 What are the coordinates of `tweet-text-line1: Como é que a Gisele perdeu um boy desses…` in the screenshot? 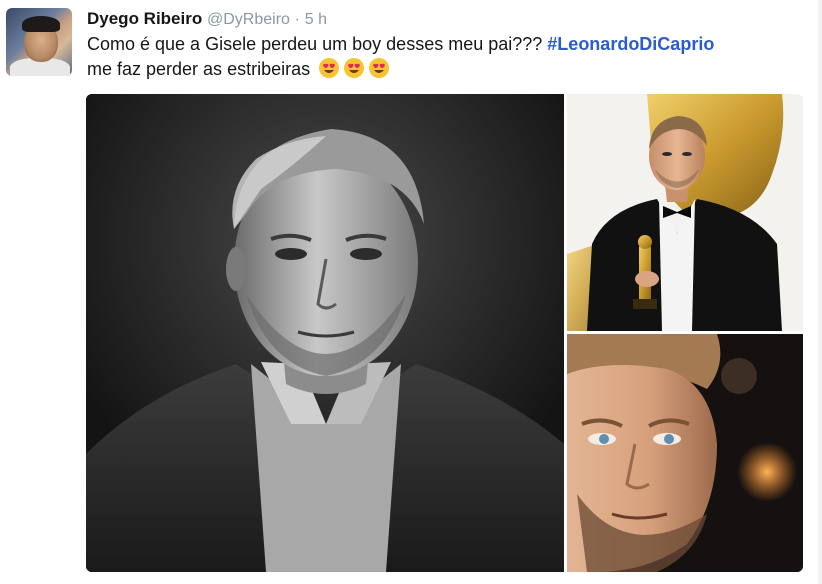 It's located at (315, 44).